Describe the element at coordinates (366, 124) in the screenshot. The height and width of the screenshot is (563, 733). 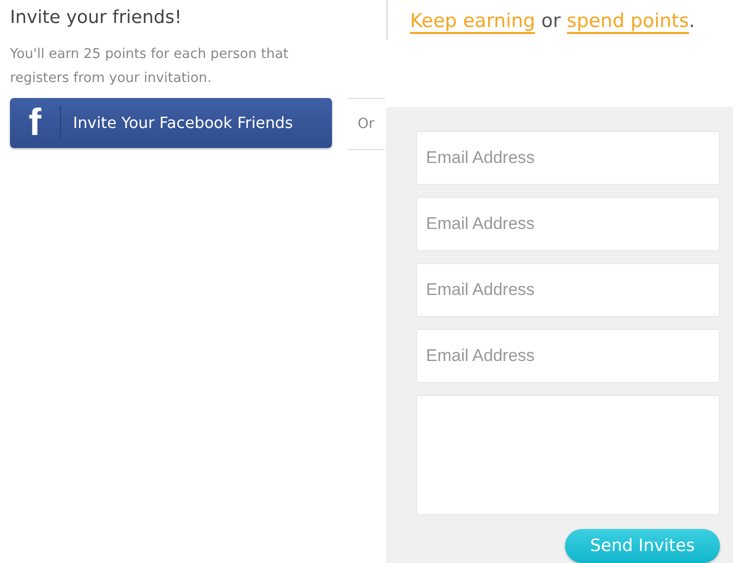
I see `or-separator: Or` at that location.